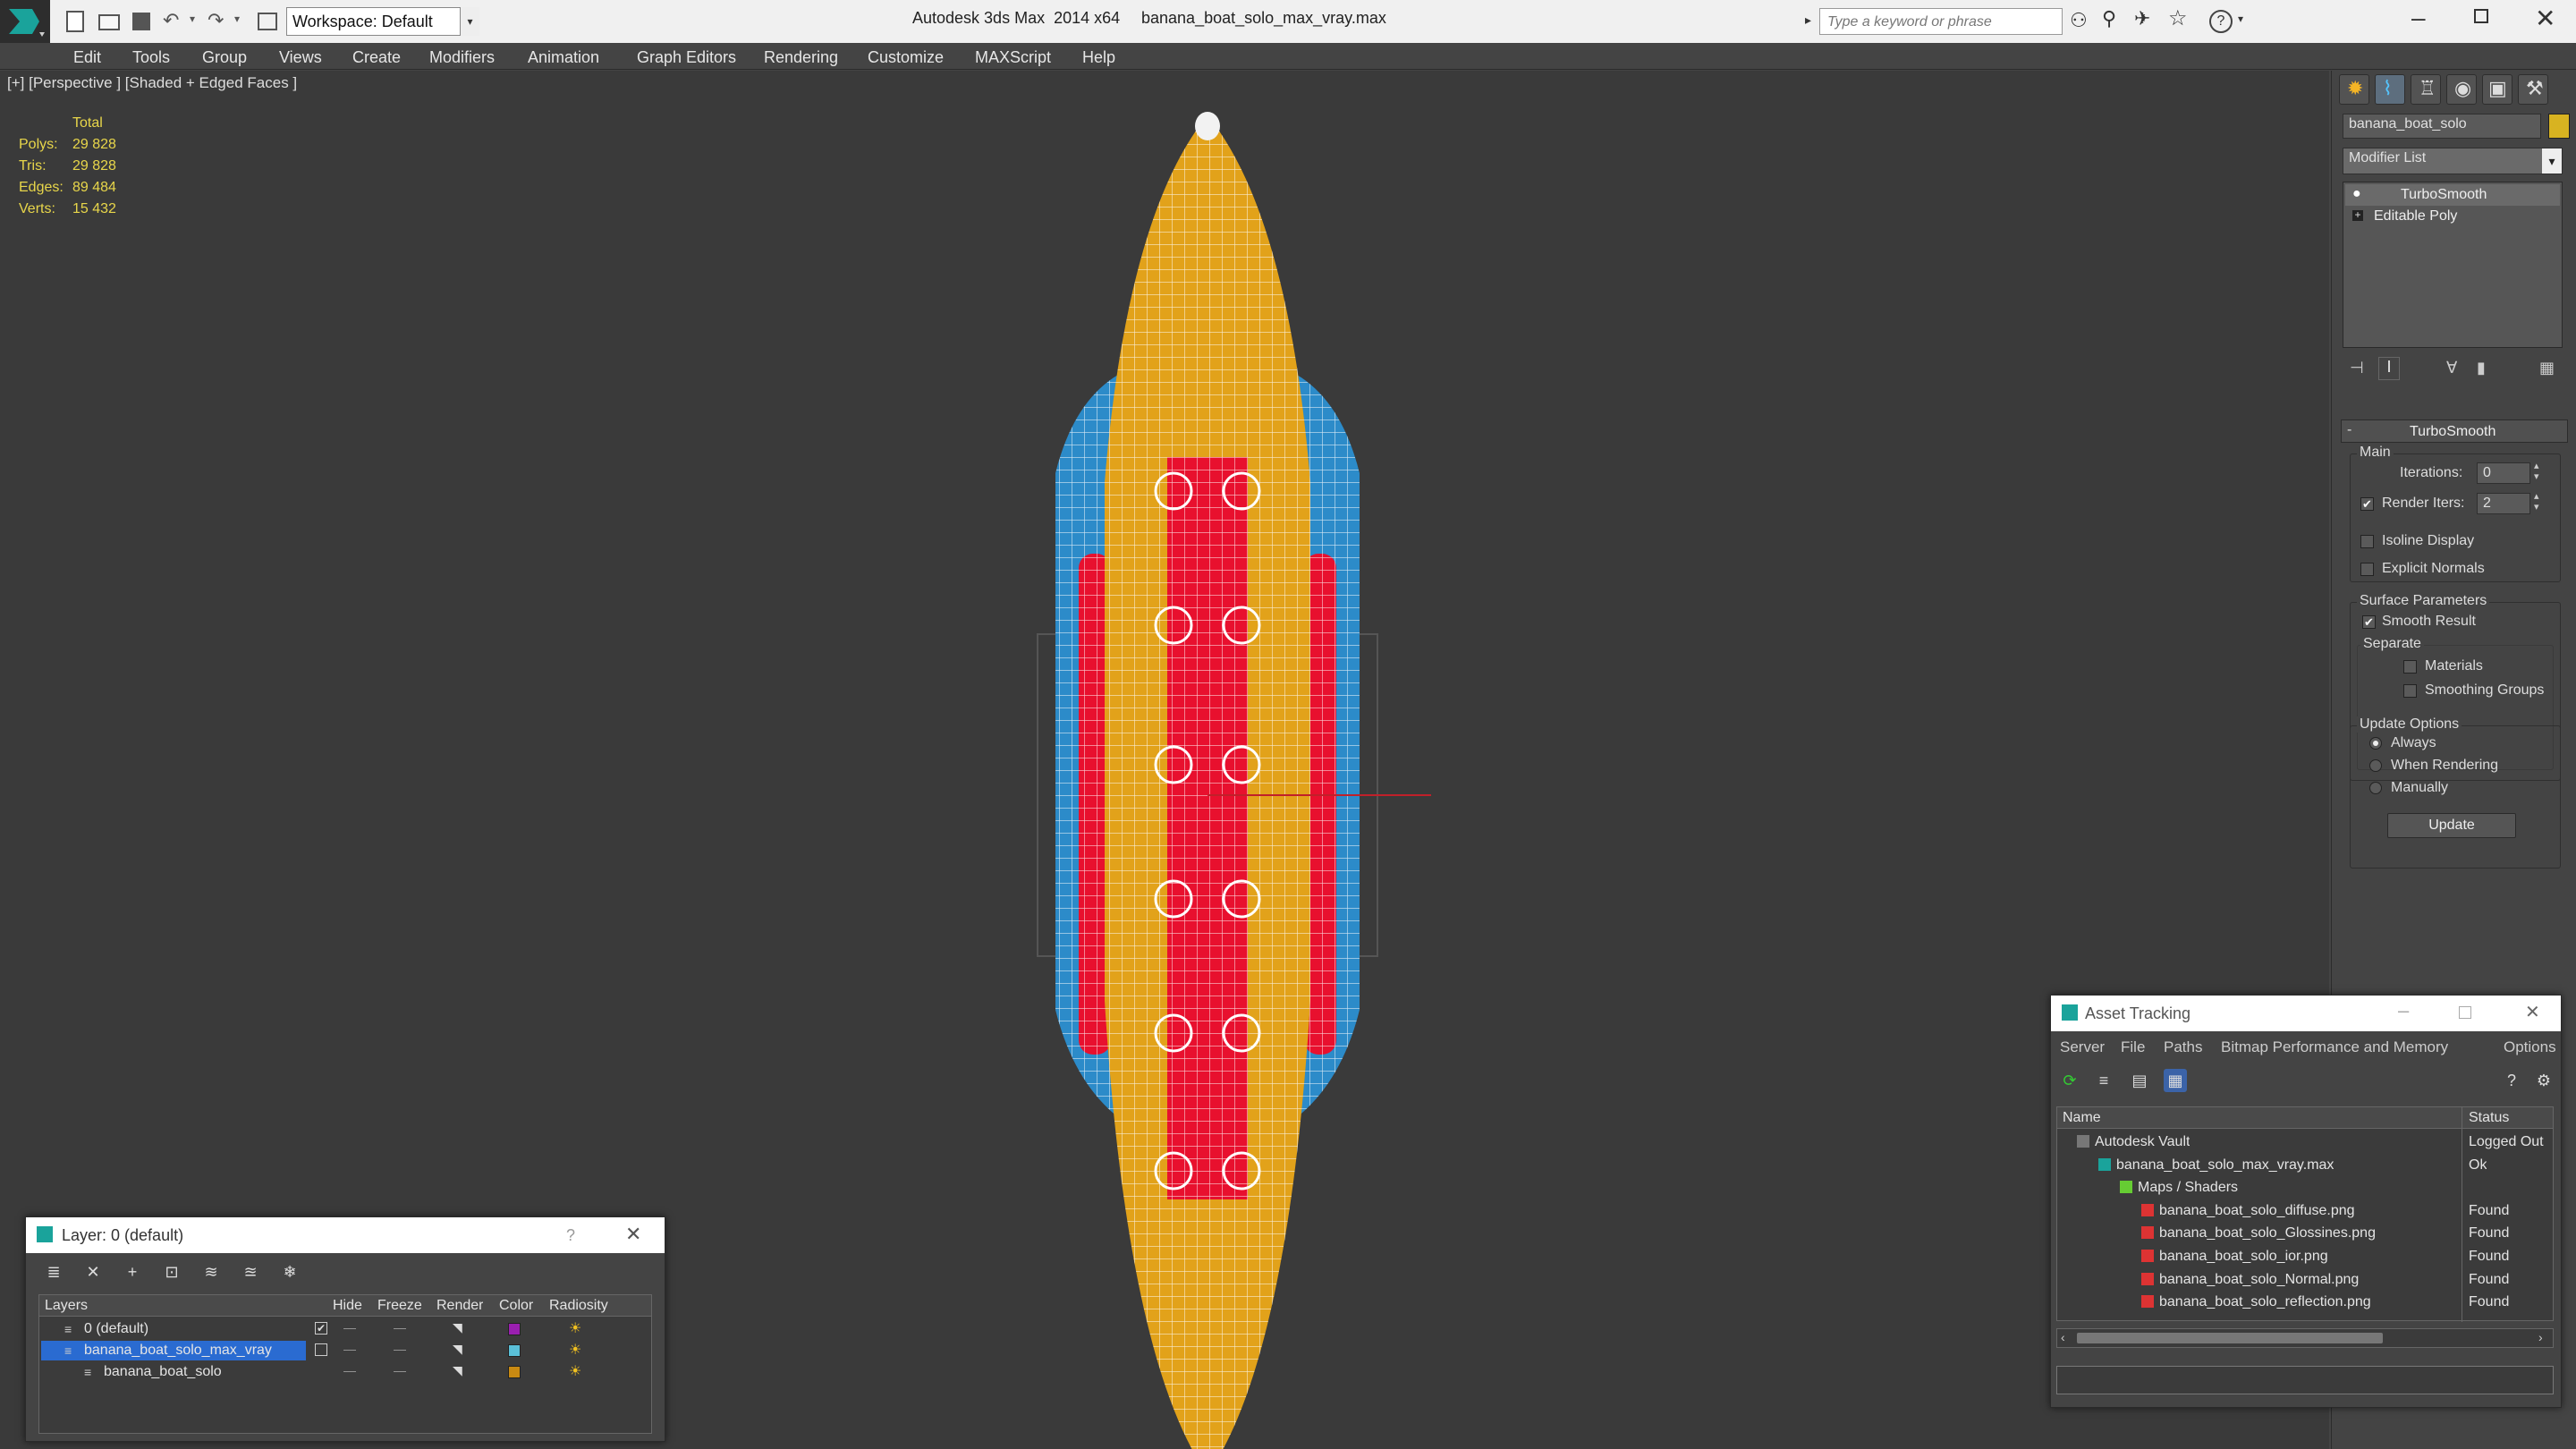 This screenshot has height=1449, width=2576. Describe the element at coordinates (171, 1272) in the screenshot. I see `select-objects-icon: ⊡` at that location.